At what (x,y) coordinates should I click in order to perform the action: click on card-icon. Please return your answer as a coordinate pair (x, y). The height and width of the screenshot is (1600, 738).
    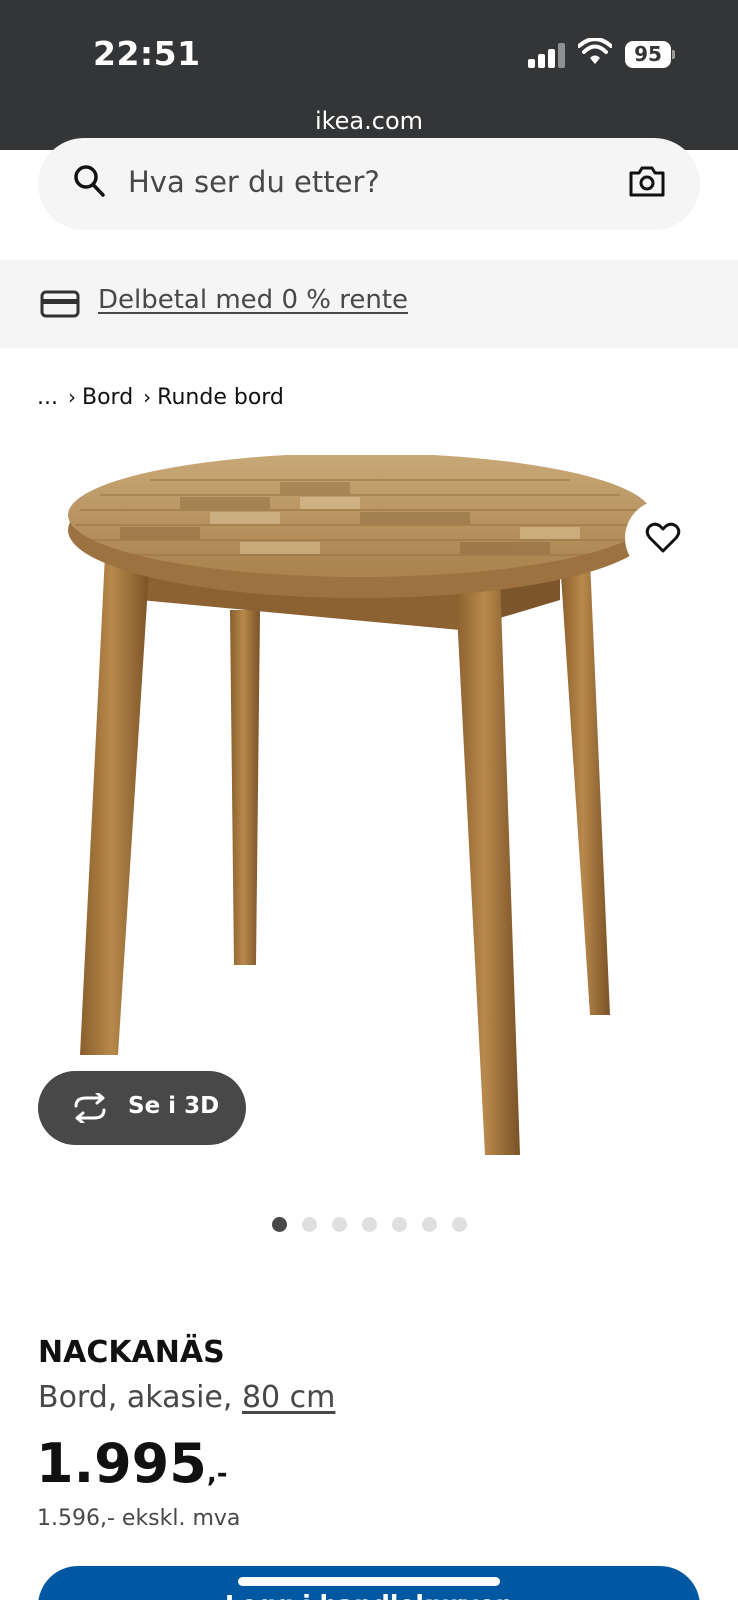
    Looking at the image, I should click on (60, 304).